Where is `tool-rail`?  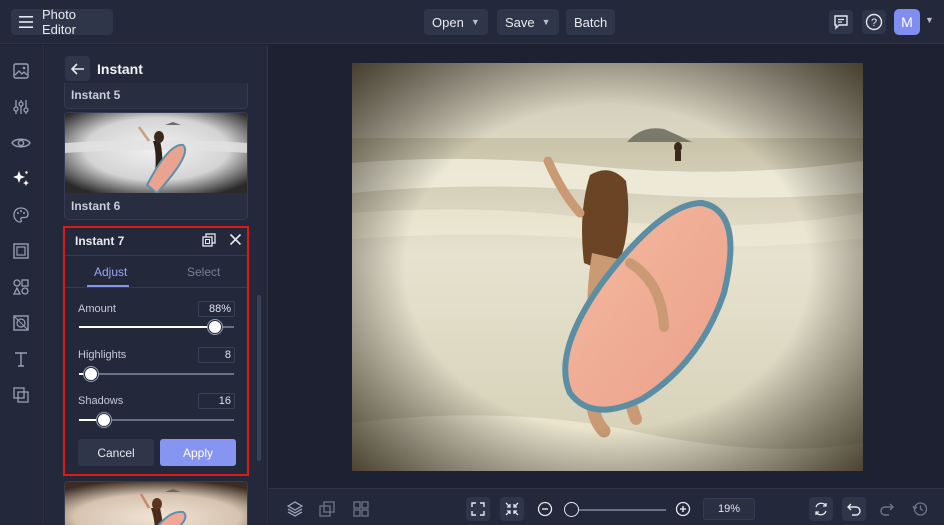 tool-rail is located at coordinates (22, 285).